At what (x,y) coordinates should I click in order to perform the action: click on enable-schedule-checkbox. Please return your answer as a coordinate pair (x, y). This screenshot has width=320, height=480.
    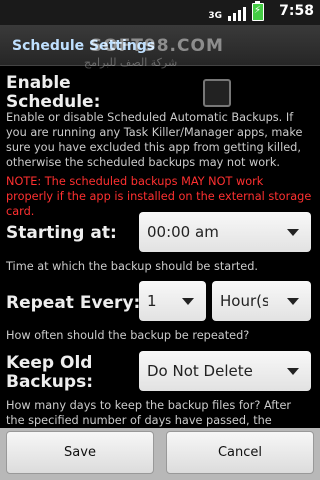
    Looking at the image, I should click on (217, 93).